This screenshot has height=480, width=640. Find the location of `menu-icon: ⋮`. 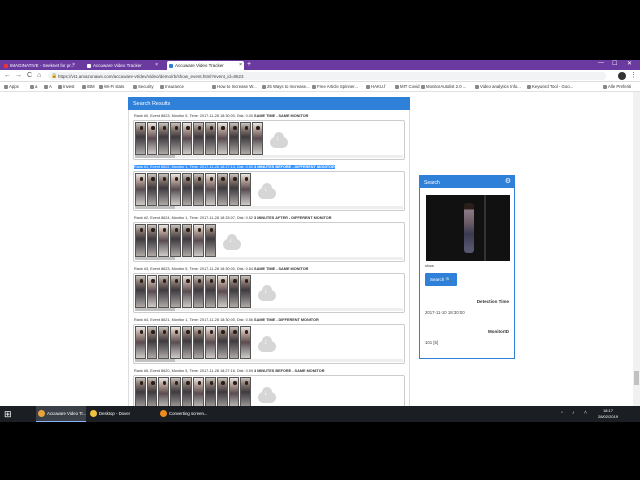

menu-icon: ⋮ is located at coordinates (633, 75).